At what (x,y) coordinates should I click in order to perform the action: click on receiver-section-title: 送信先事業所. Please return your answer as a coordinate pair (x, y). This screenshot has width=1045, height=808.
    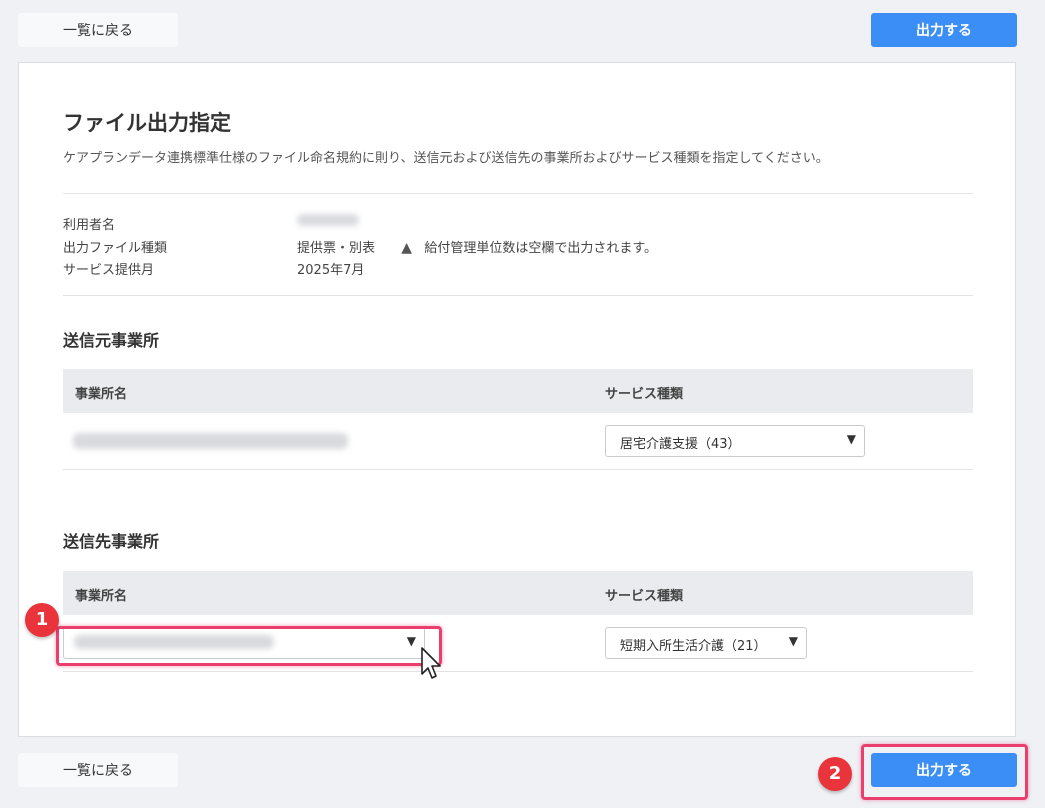
    Looking at the image, I should click on (111, 541).